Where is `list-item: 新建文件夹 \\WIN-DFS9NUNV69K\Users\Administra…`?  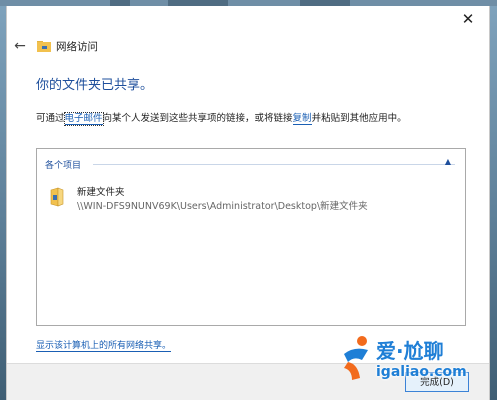 list-item: 新建文件夹 \\WIN-DFS9NUNV69K\Users\Administra… is located at coordinates (249, 199).